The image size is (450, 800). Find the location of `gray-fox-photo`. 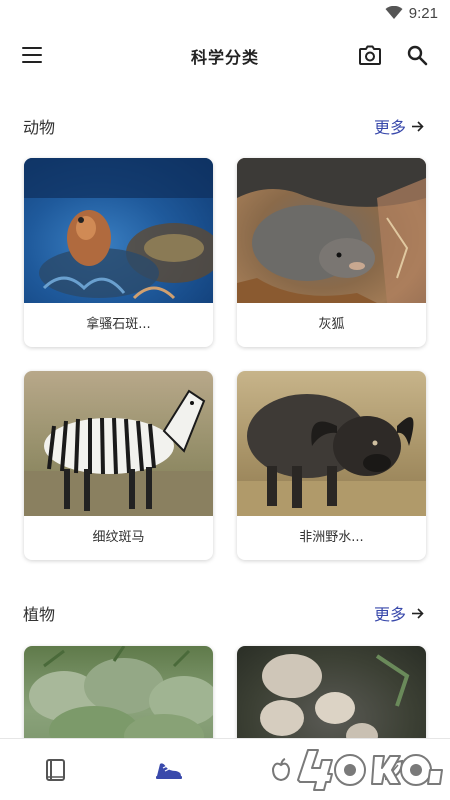

gray-fox-photo is located at coordinates (331, 230).